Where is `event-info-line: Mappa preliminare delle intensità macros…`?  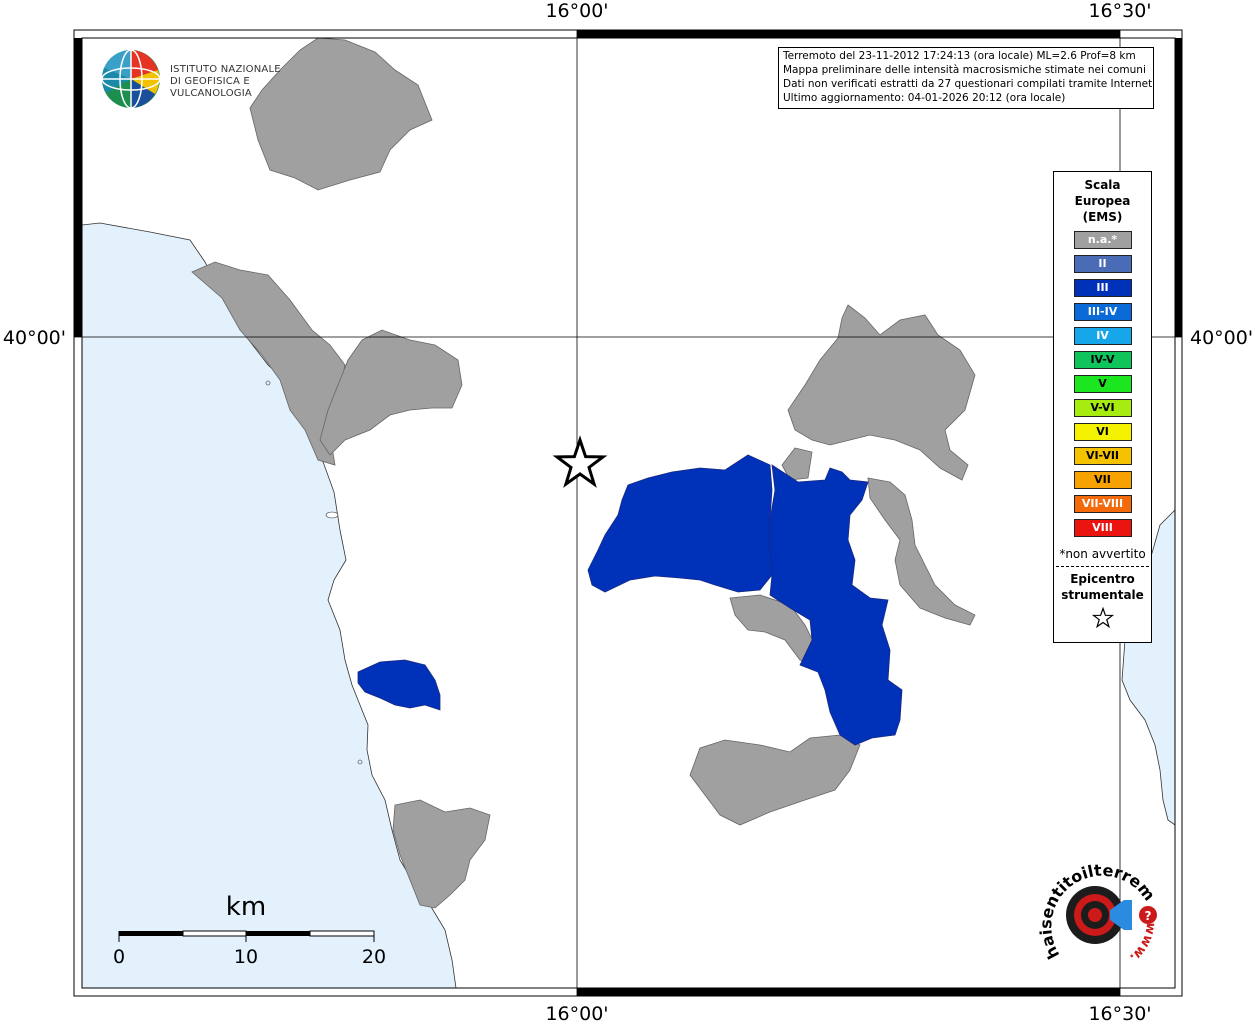 event-info-line: Mappa preliminare delle intensità macros… is located at coordinates (964, 70).